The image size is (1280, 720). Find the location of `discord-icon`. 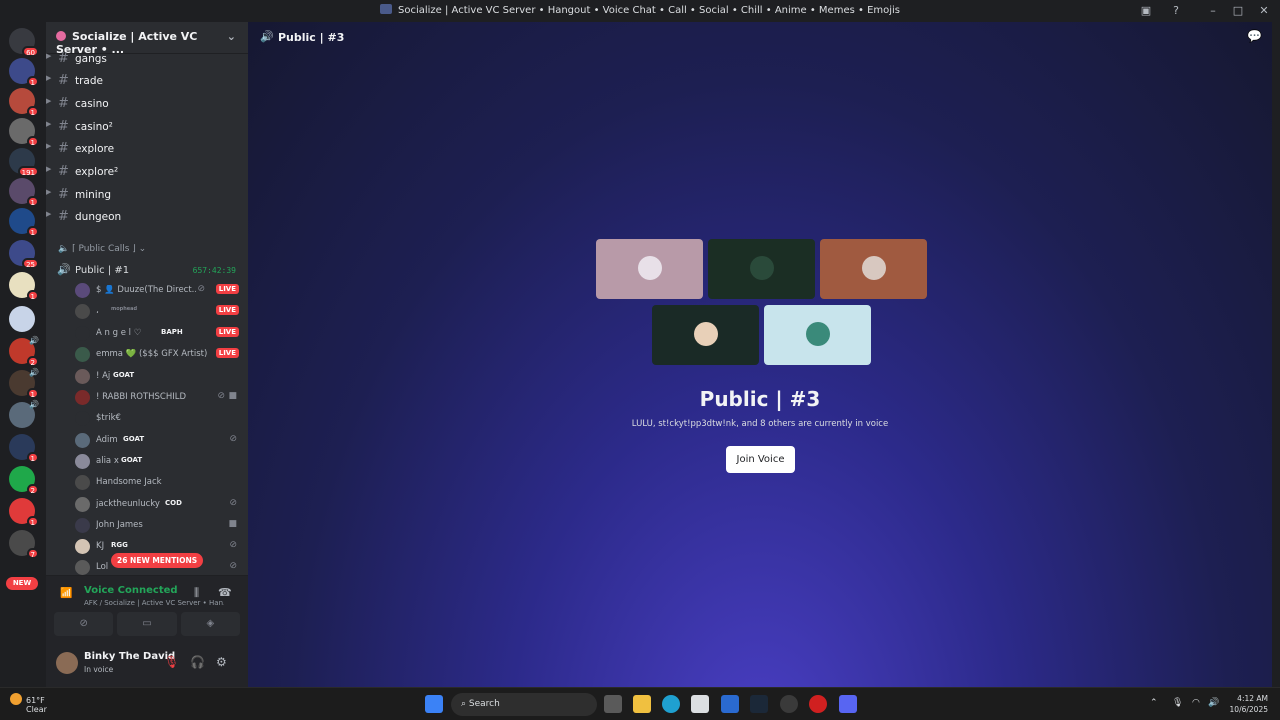

discord-icon is located at coordinates (848, 704).